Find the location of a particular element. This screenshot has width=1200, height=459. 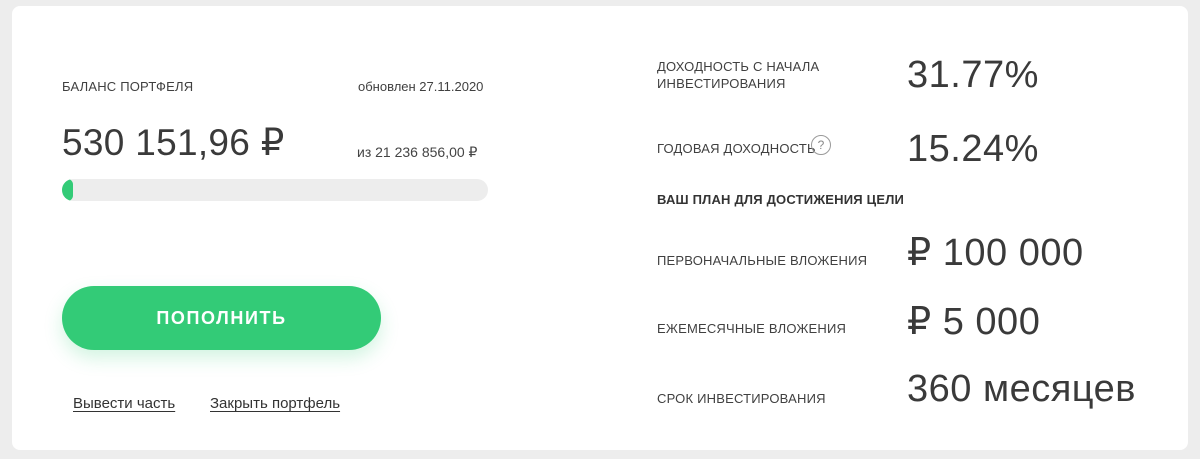

total-return-label-line1: ДОХОДНОСТЬ С НАЧАЛА is located at coordinates (738, 66).